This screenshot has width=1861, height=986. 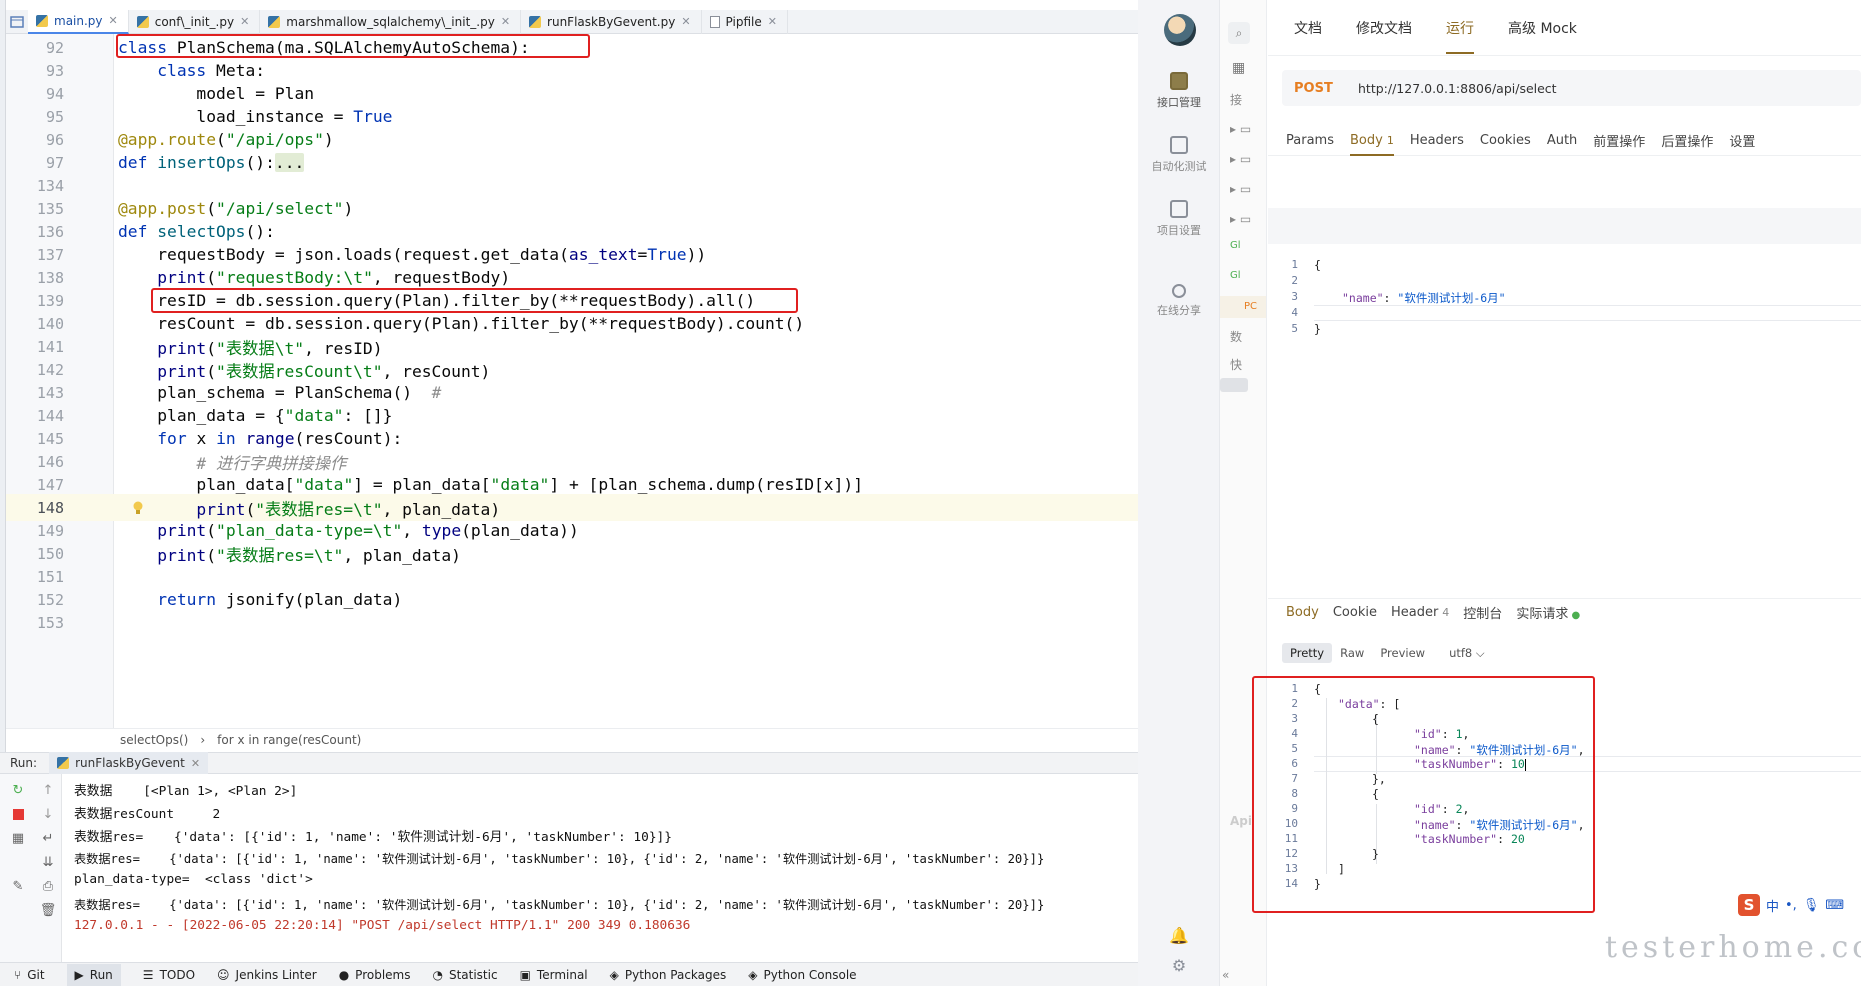 I want to click on avatar, so click(x=1180, y=30).